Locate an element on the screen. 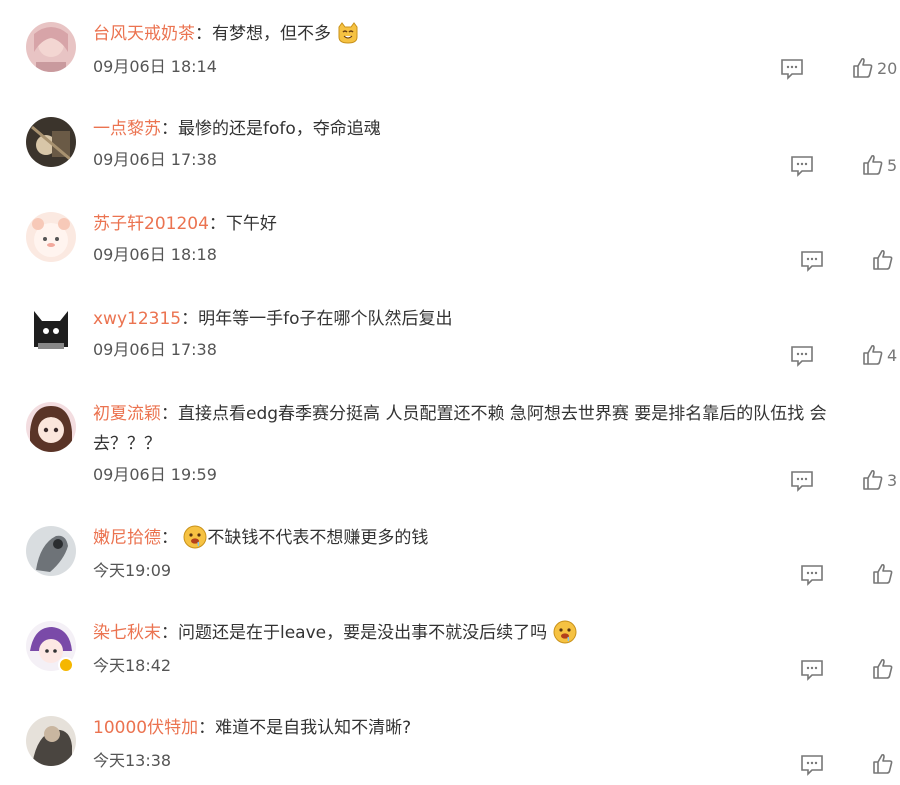 The width and height of the screenshot is (900, 785). comment-text: 明年等一手fo子在哪个队然后复出 is located at coordinates (325, 319).